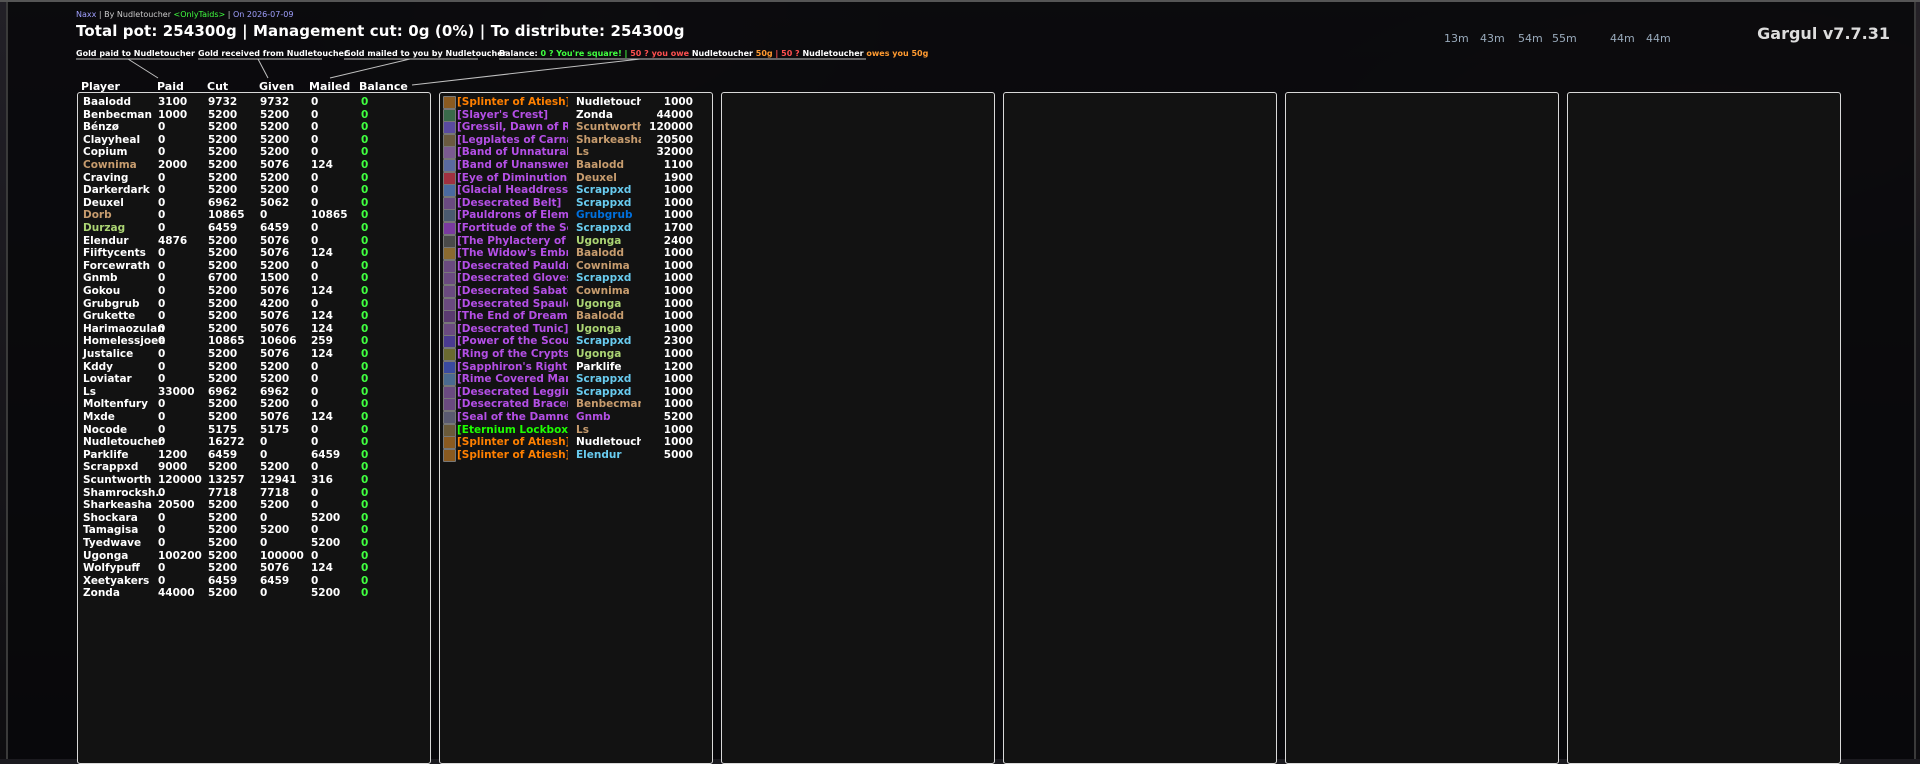 Image resolution: width=1920 pixels, height=764 pixels. Describe the element at coordinates (512, 316) in the screenshot. I see `item-link: [The End of Dreams]` at that location.